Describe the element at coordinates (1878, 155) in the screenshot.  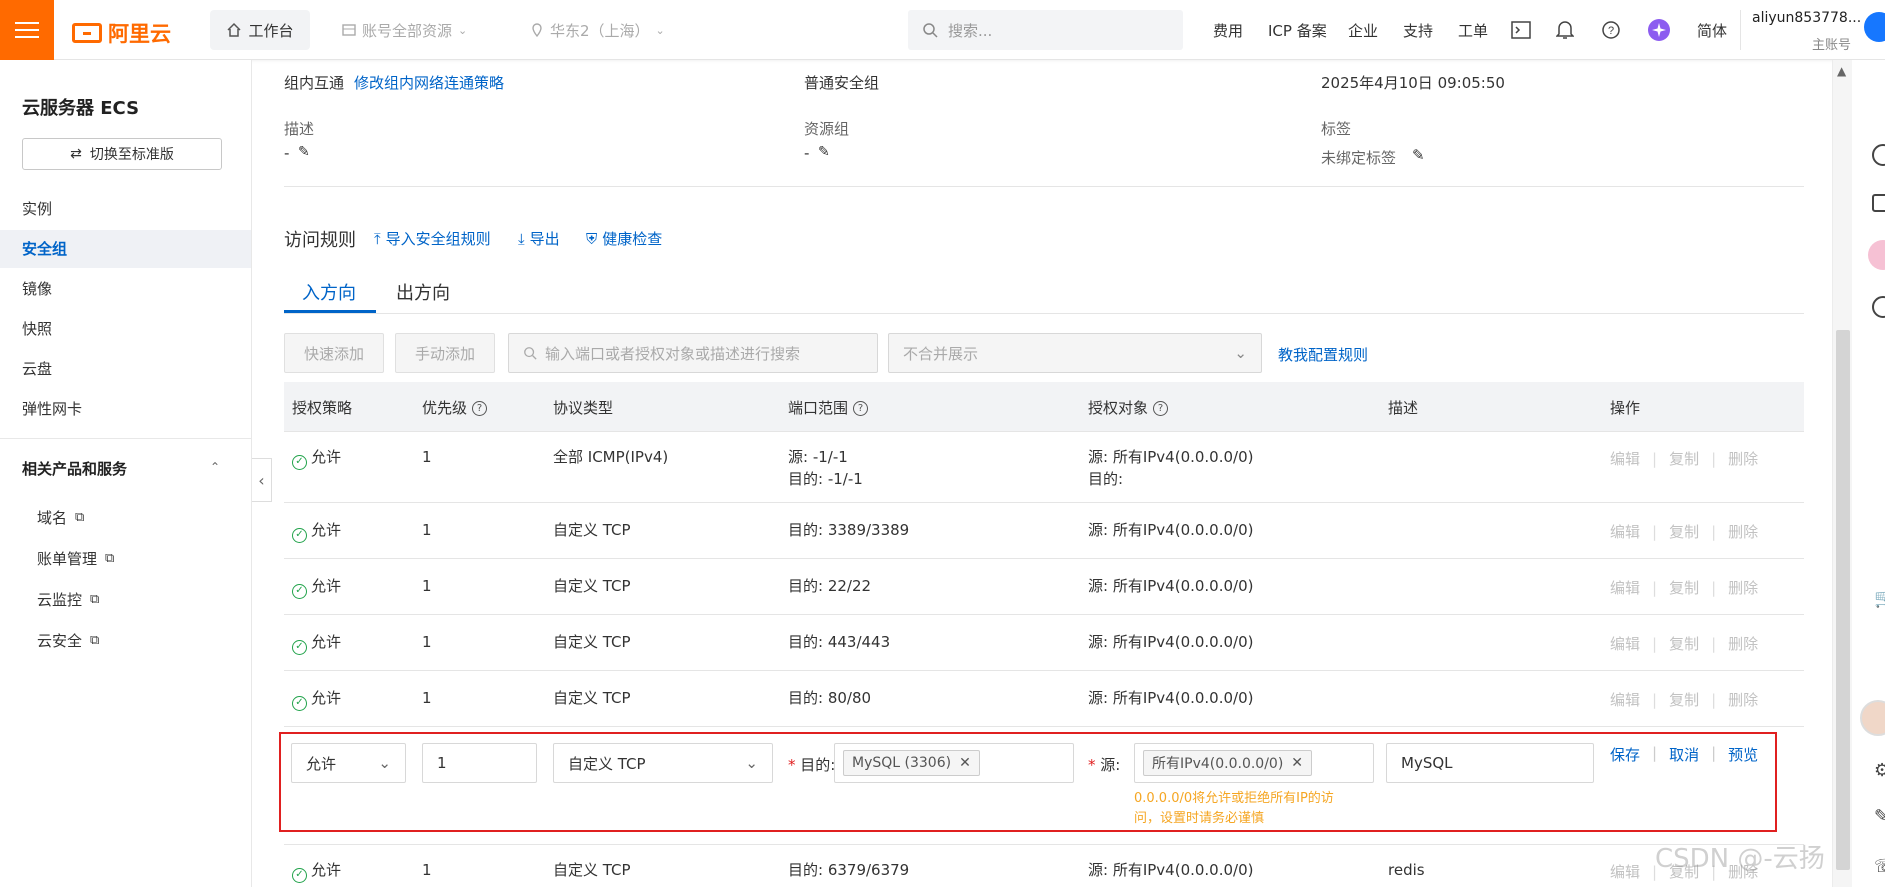
I see `search-icon` at that location.